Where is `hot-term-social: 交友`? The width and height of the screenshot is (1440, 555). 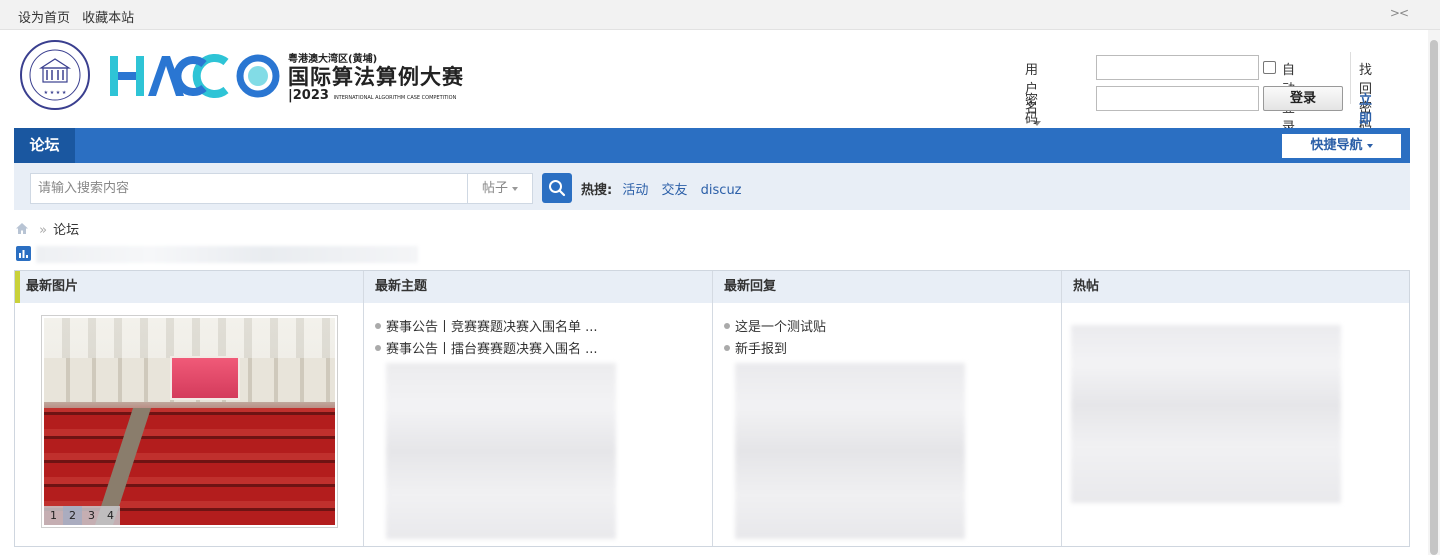 hot-term-social: 交友 is located at coordinates (675, 190).